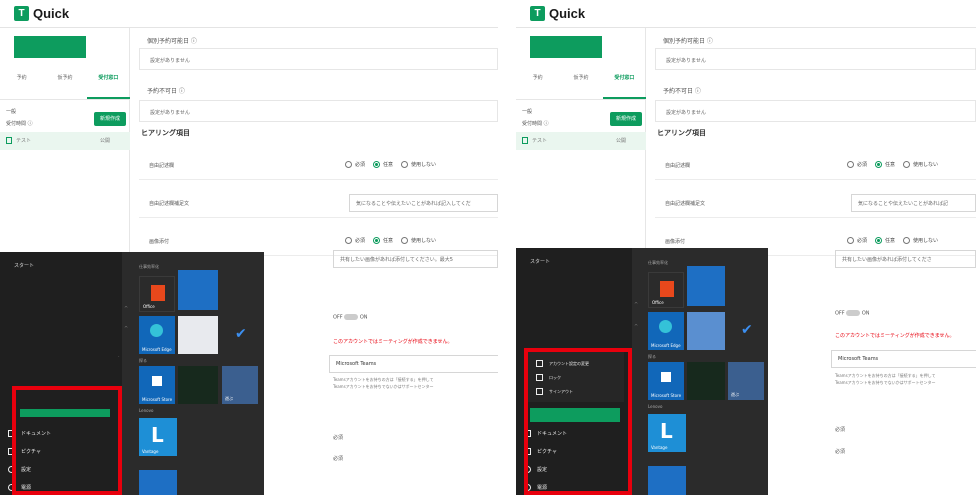 This screenshot has height=495, width=976. I want to click on highlight-box, so click(67, 440).